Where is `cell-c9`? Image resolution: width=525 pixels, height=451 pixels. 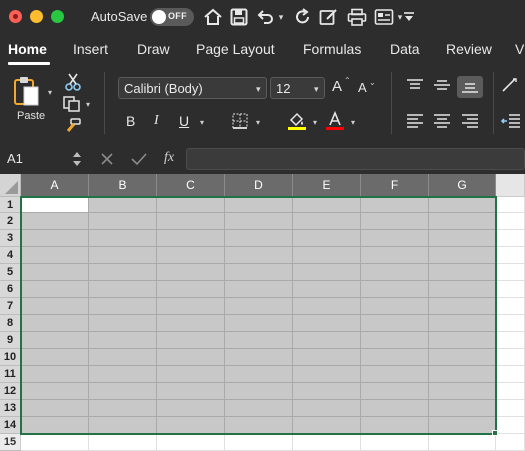
cell-c9 is located at coordinates (191, 340).